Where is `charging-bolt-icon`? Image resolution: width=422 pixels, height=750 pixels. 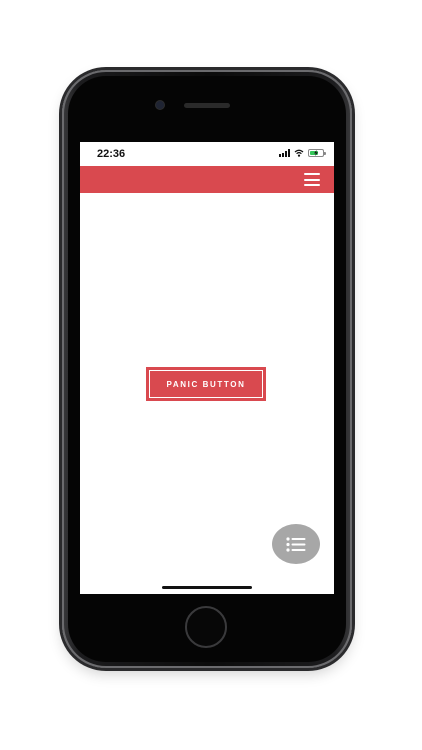 charging-bolt-icon is located at coordinates (316, 153).